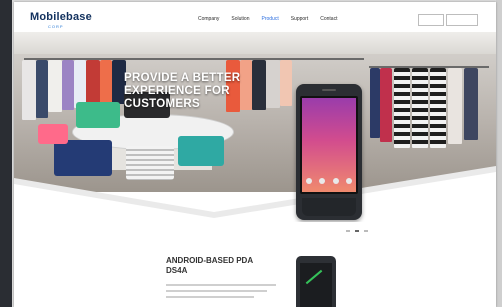 The height and width of the screenshot is (307, 502). What do you see at coordinates (499, 153) in the screenshot?
I see `background-strip-right` at bounding box center [499, 153].